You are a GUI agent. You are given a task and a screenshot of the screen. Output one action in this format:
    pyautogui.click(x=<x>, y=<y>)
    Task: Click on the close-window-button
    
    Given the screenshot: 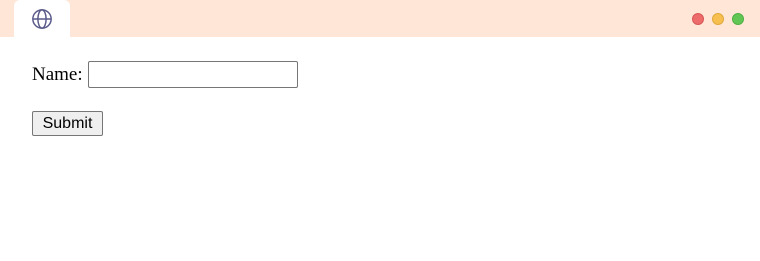 What is the action you would take?
    pyautogui.click(x=698, y=19)
    